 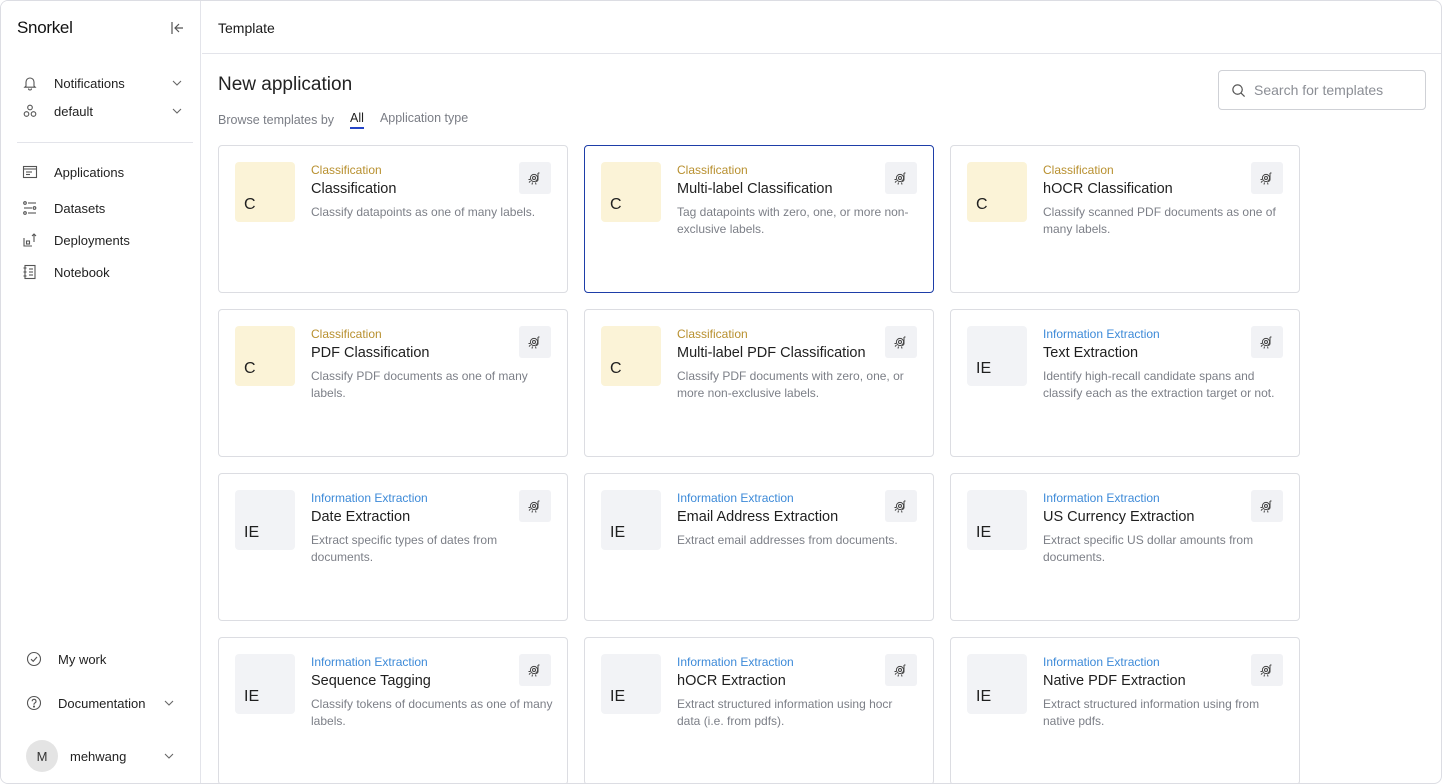 What do you see at coordinates (89, 172) in the screenshot?
I see `sidebar-item-label: Applications` at bounding box center [89, 172].